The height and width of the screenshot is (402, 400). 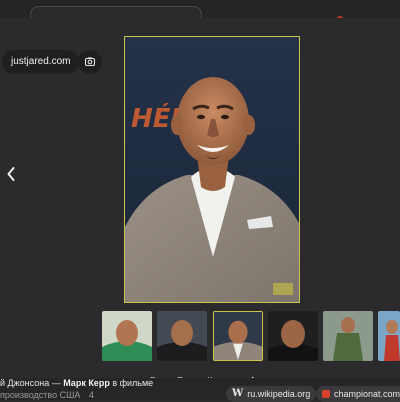 I want to click on image-search-button, so click(x=90, y=62).